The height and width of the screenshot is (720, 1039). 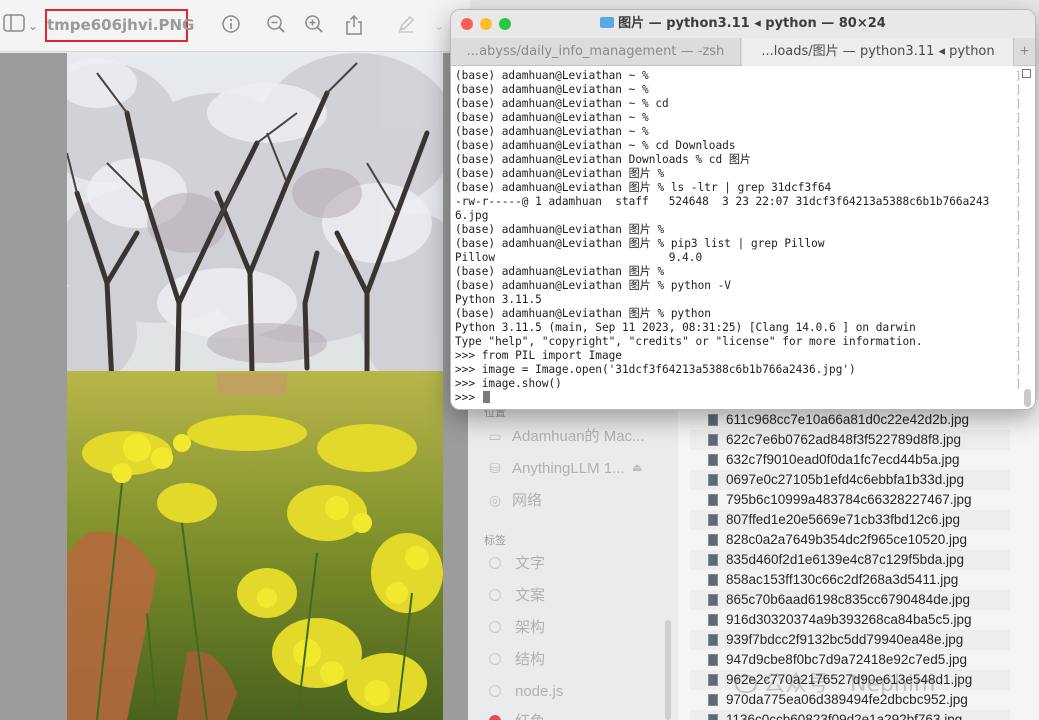 I want to click on filename-highlight-box: tmpe606jhvi.PNG, so click(x=119, y=25).